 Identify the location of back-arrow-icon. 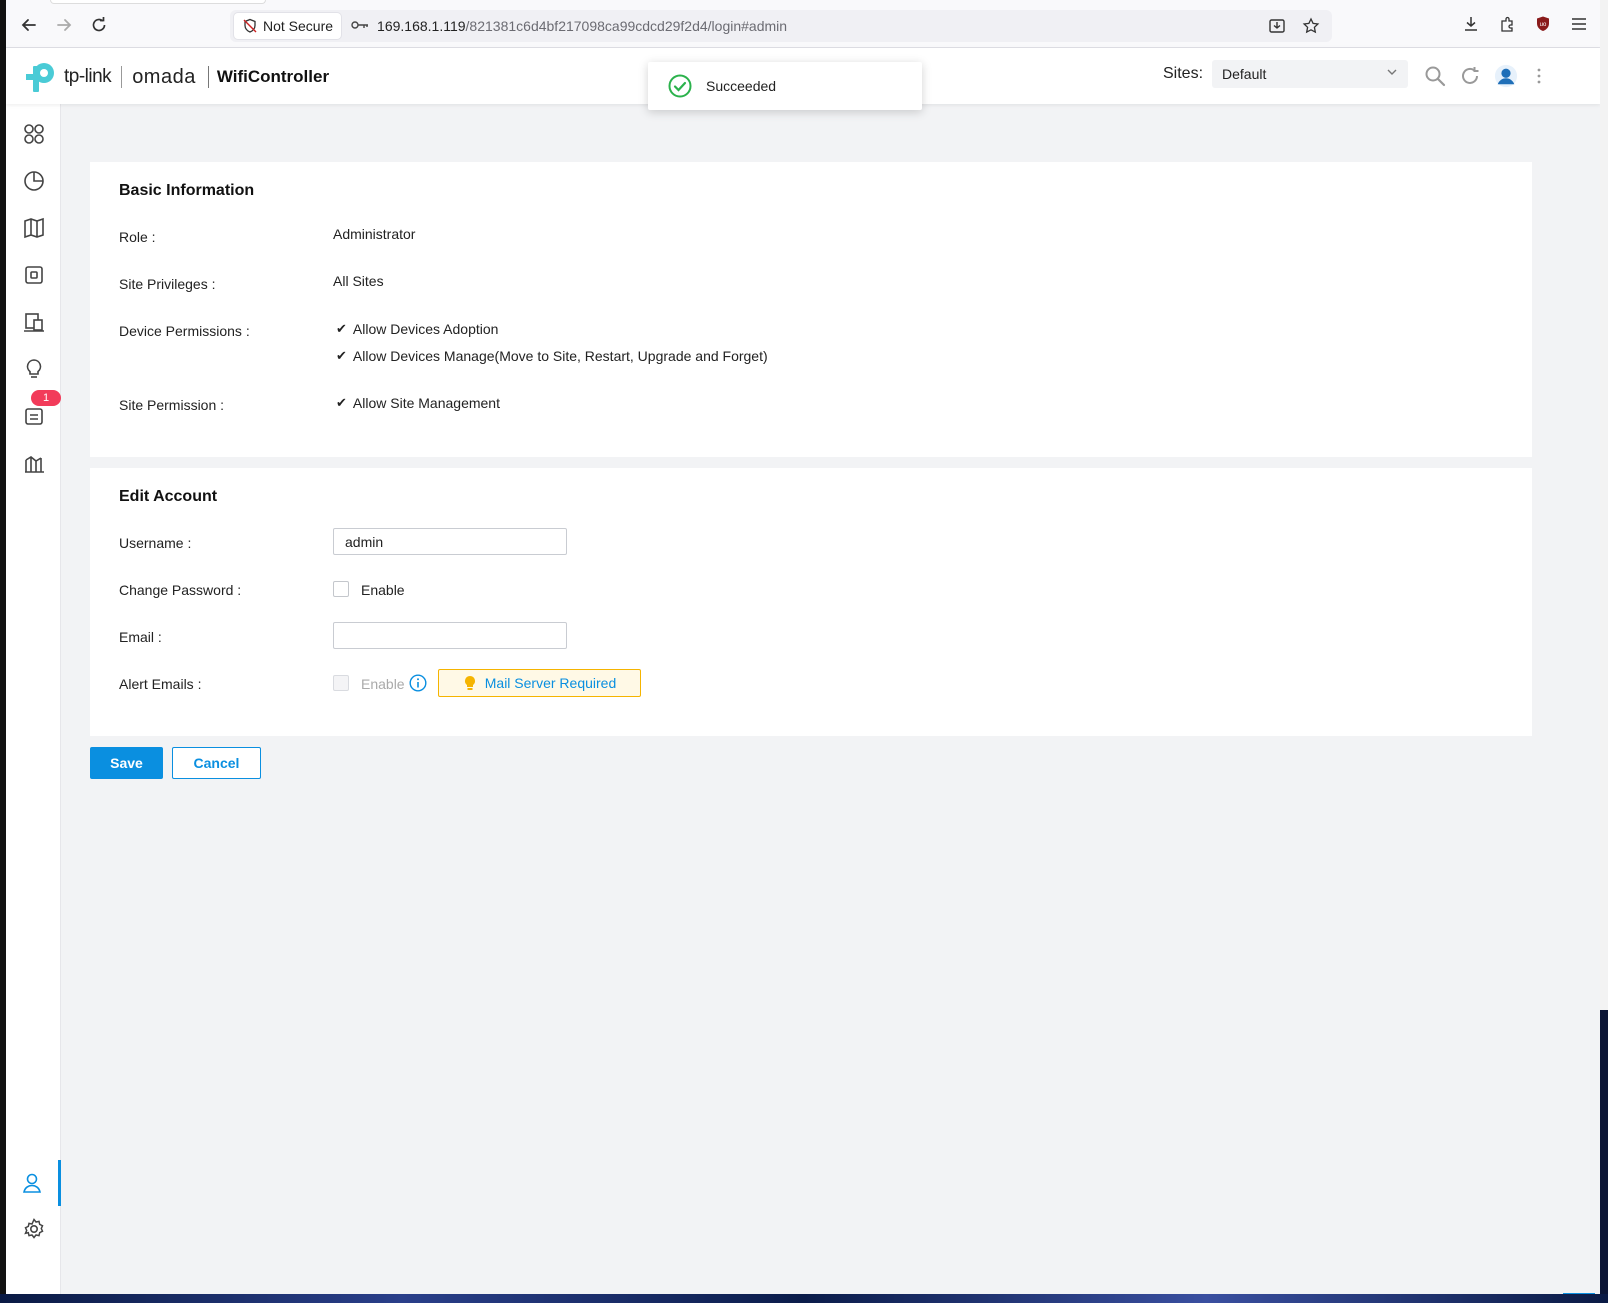
(28, 25).